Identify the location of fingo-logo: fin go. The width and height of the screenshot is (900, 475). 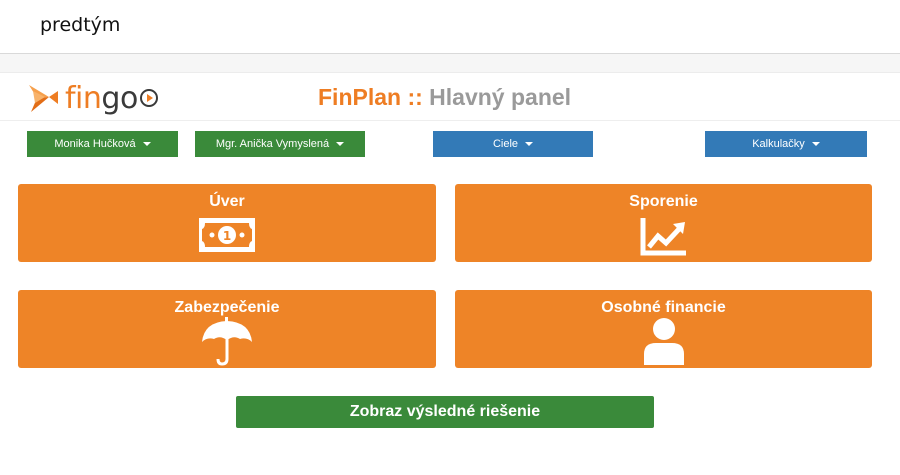
(93, 98).